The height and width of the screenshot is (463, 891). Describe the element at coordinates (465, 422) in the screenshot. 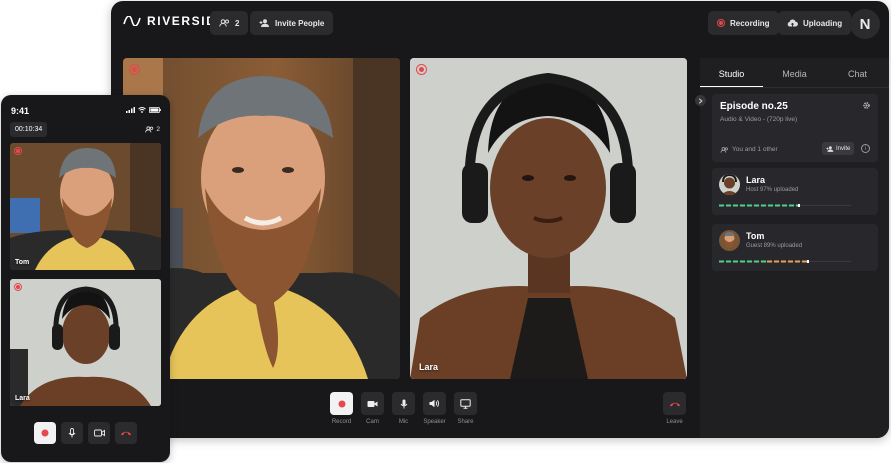

I see `share-label: Share` at that location.